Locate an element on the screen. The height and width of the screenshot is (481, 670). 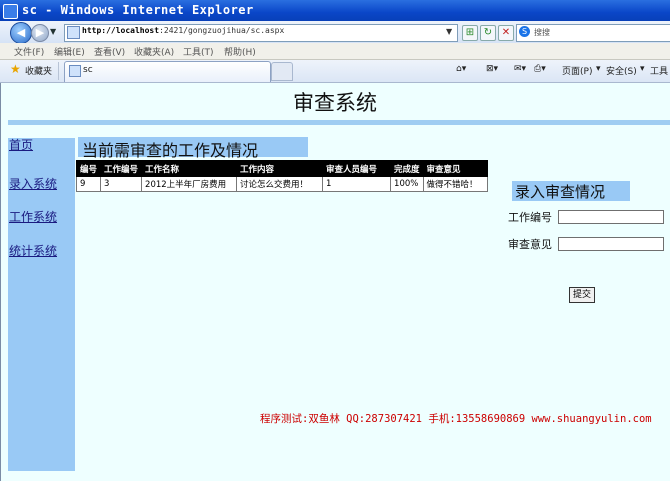
favorites-star-icon: ★ is located at coordinates (15, 69).